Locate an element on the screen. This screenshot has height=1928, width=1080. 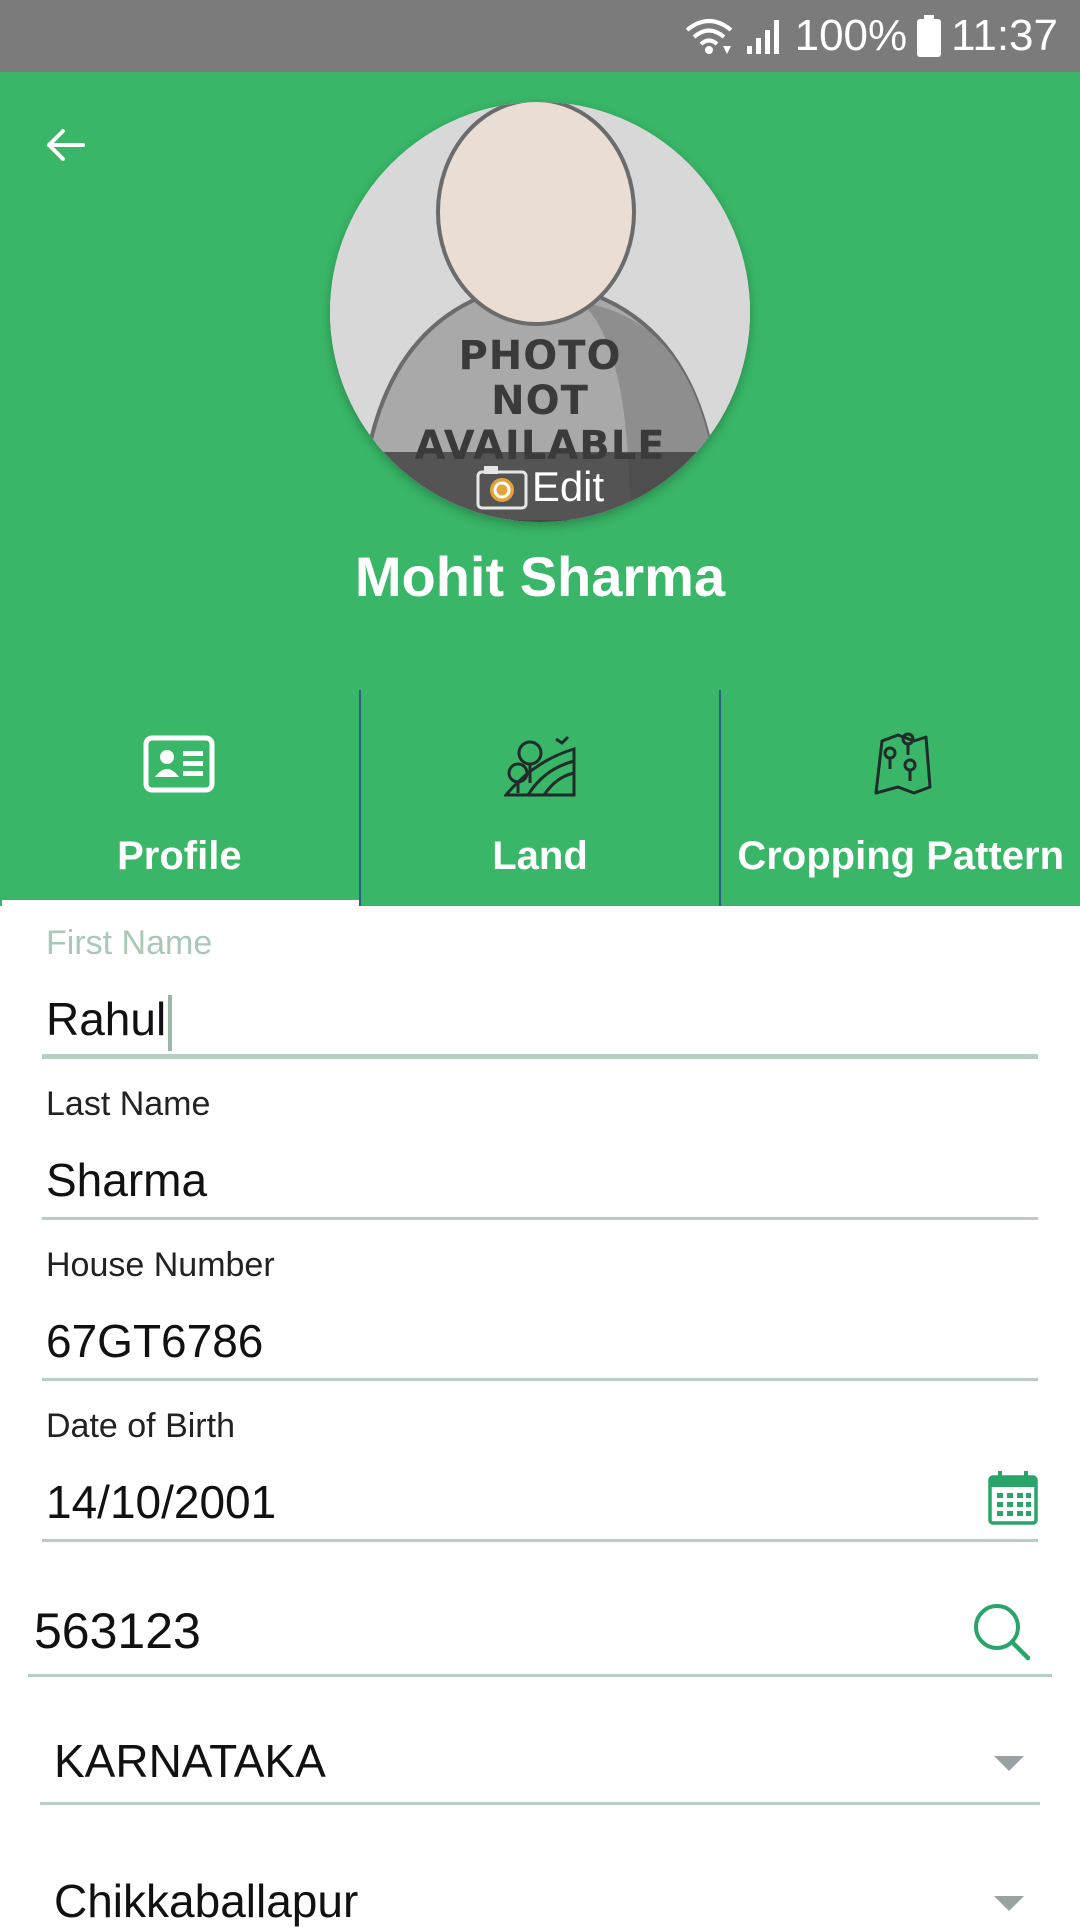
district-select: Chikkaballapur is located at coordinates (540, 1892).